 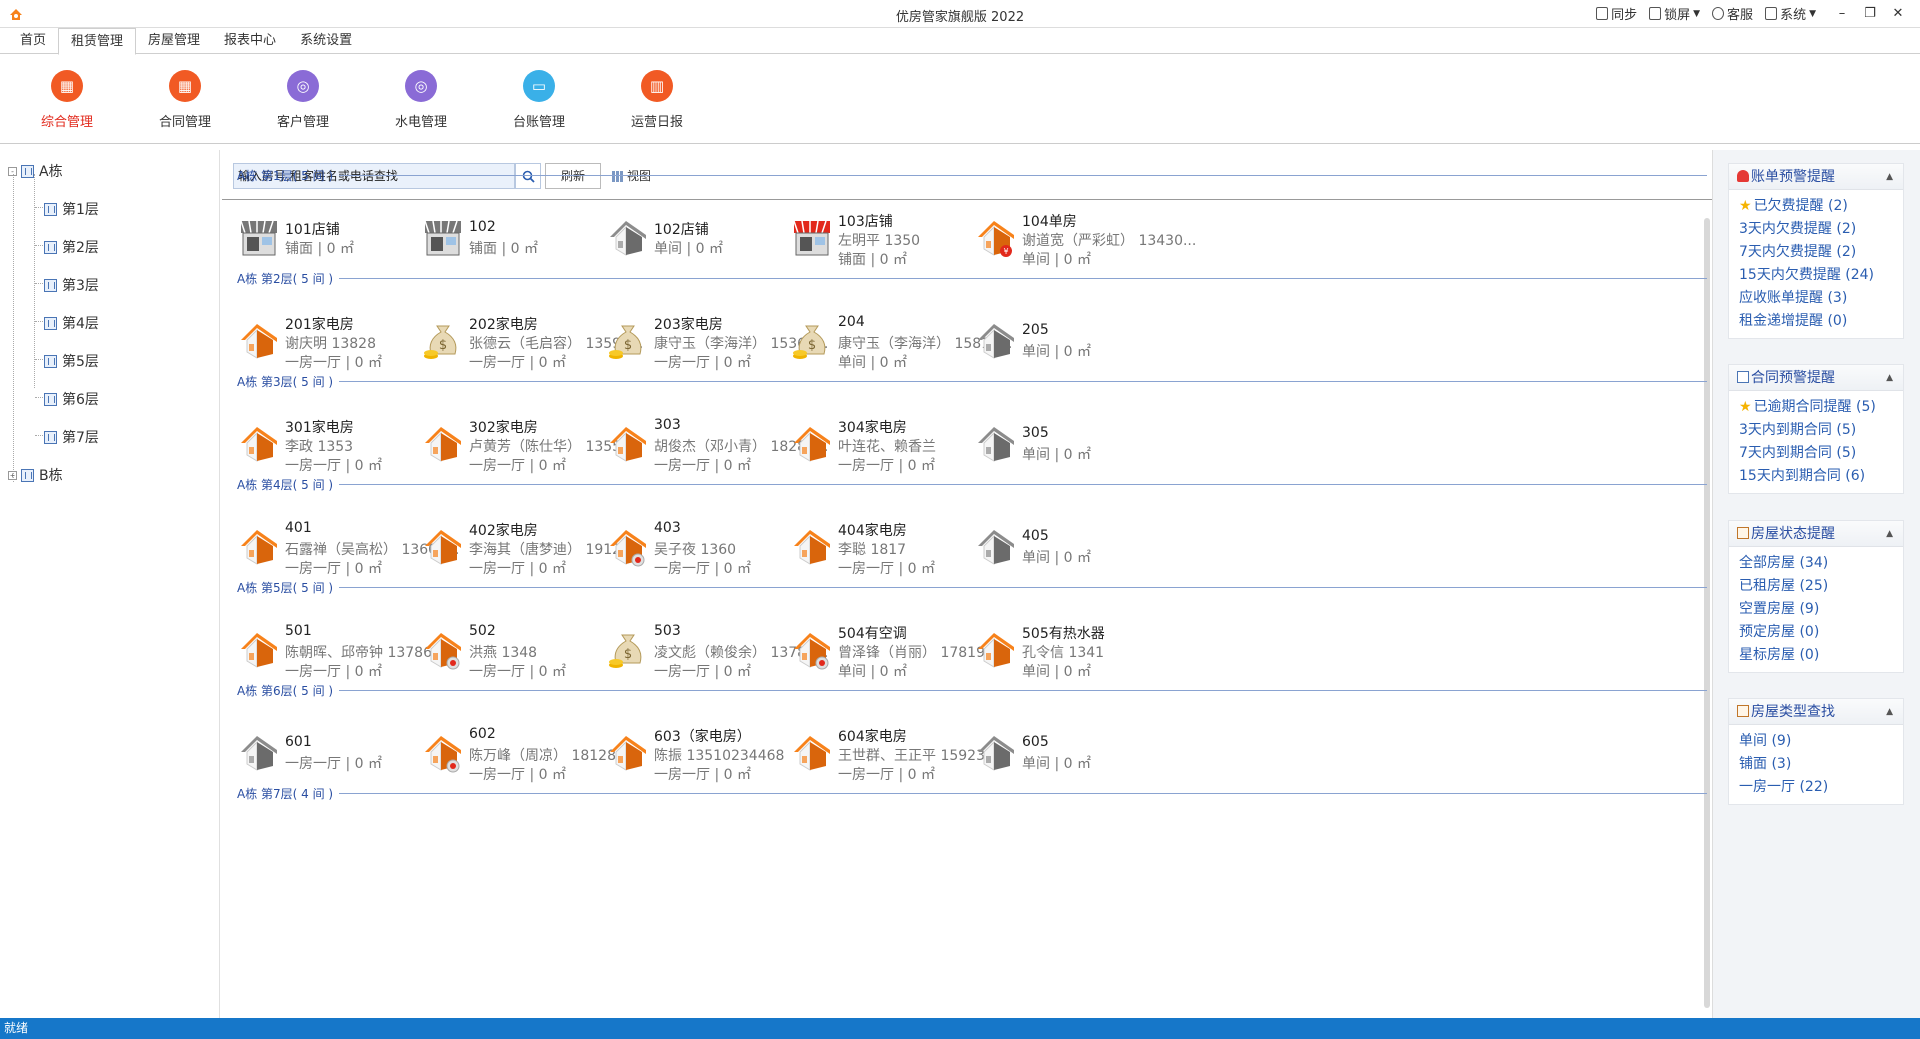 I want to click on room-number: 205, so click(x=1035, y=330).